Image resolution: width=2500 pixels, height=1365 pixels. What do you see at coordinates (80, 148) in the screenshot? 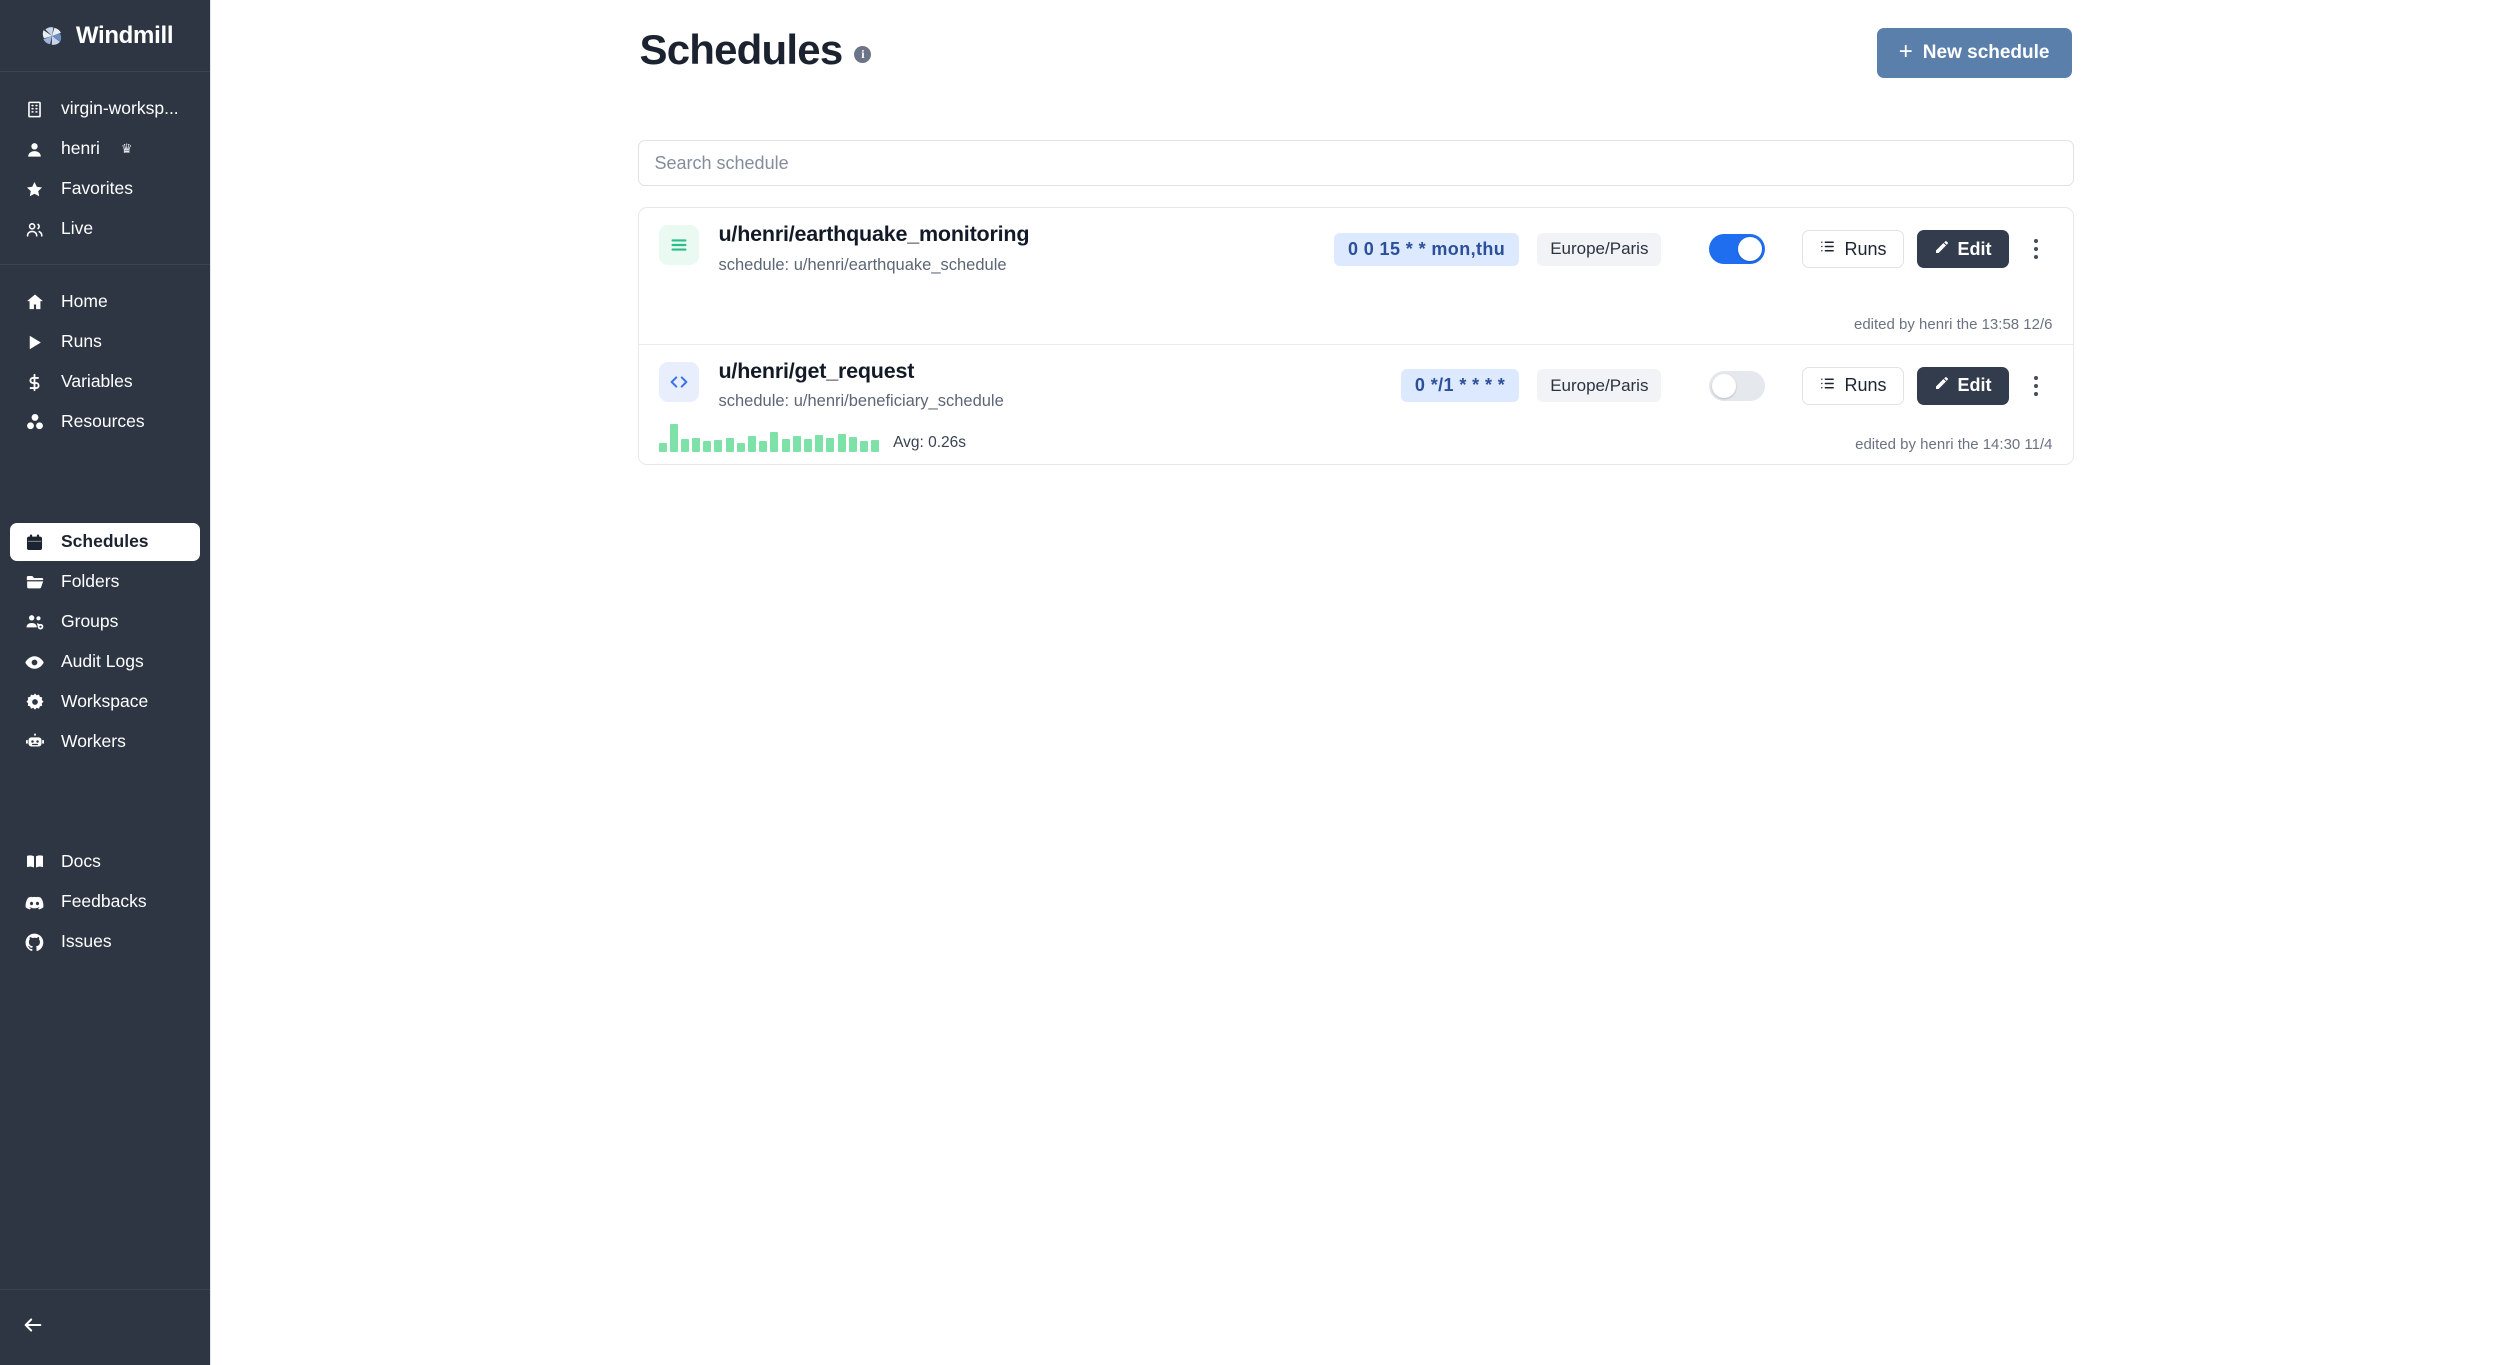
I see `sidebar-user-label: henri` at bounding box center [80, 148].